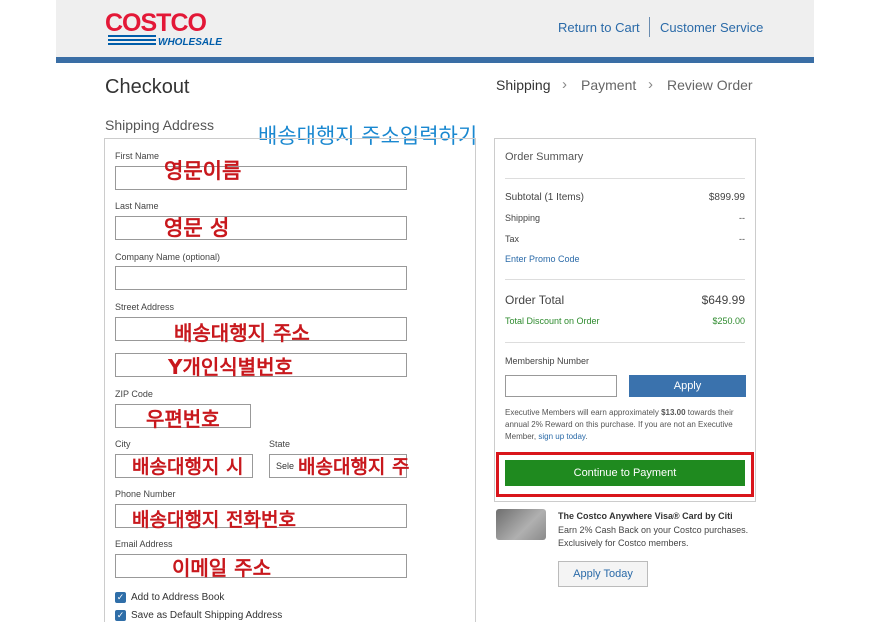  Describe the element at coordinates (178, 597) in the screenshot. I see `add-to-address-book-label: Add to Address Book` at that location.